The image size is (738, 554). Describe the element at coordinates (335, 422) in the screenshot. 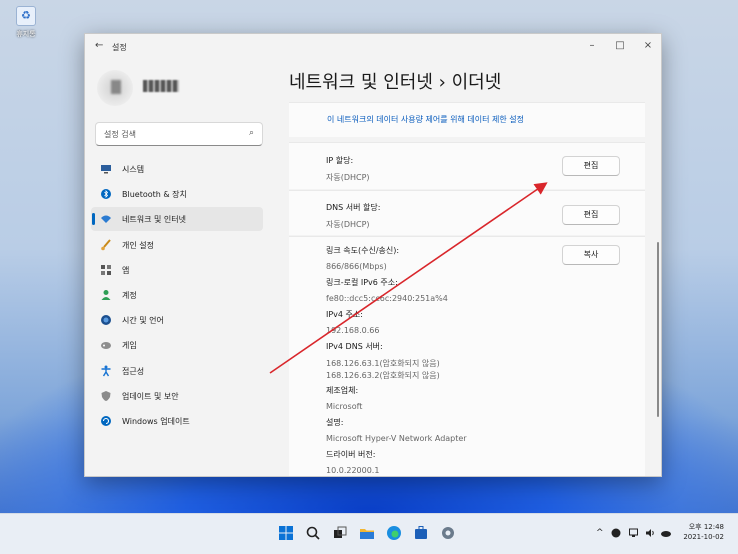

I see `description-label: 설명:` at that location.